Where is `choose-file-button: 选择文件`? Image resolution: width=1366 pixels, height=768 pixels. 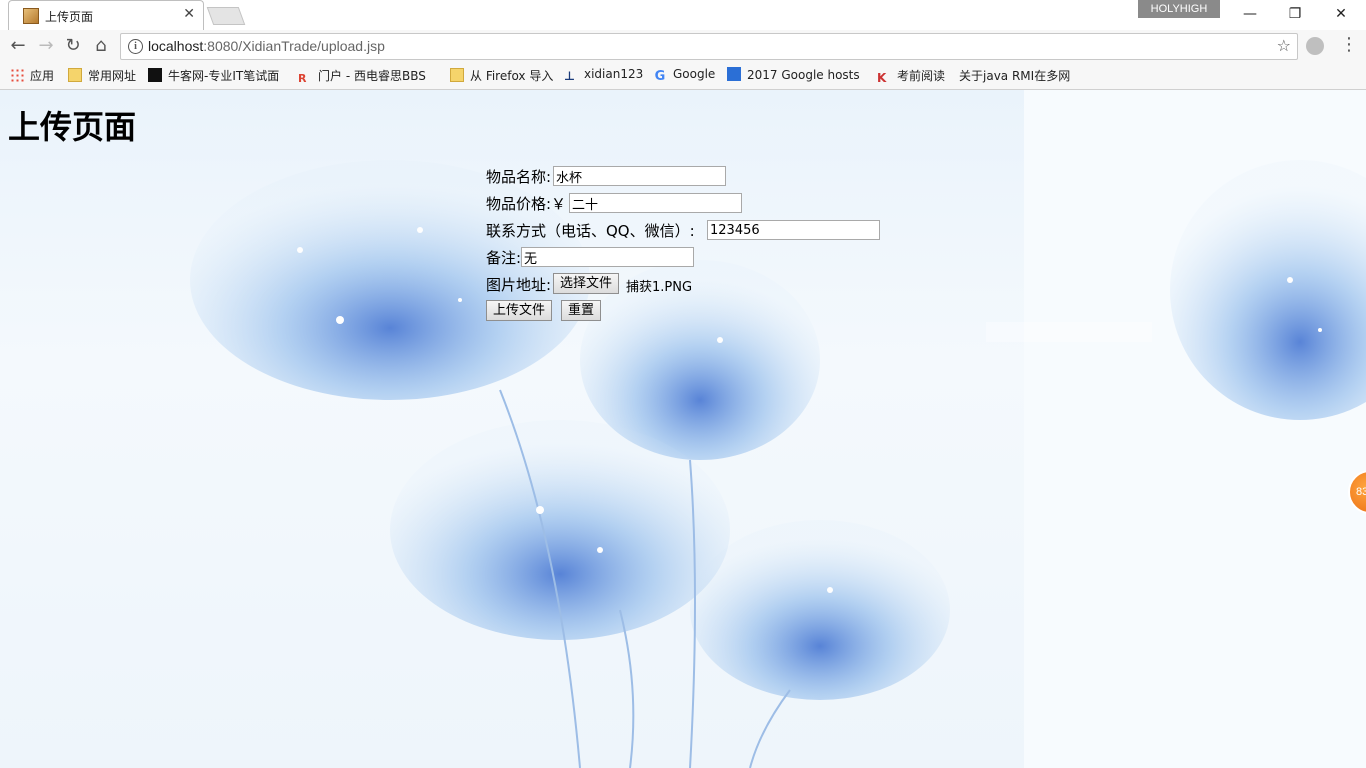 choose-file-button: 选择文件 is located at coordinates (586, 283).